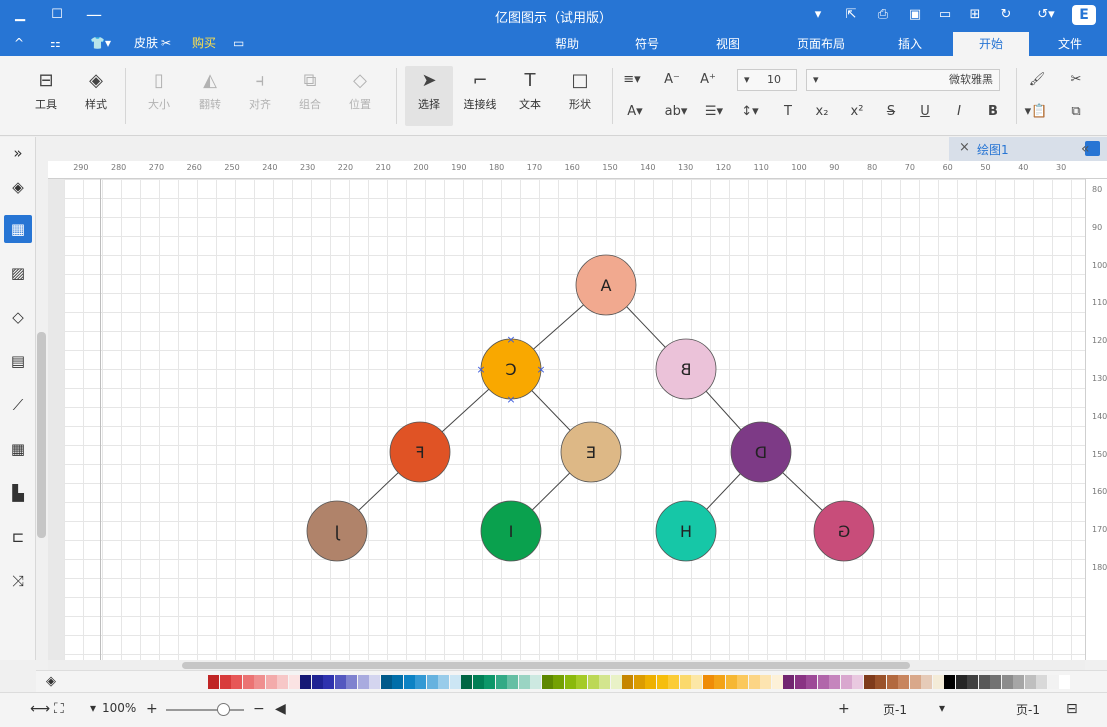 This screenshot has width=1107, height=727. Describe the element at coordinates (714, 112) in the screenshot. I see `list-icon: ☰▾` at that location.